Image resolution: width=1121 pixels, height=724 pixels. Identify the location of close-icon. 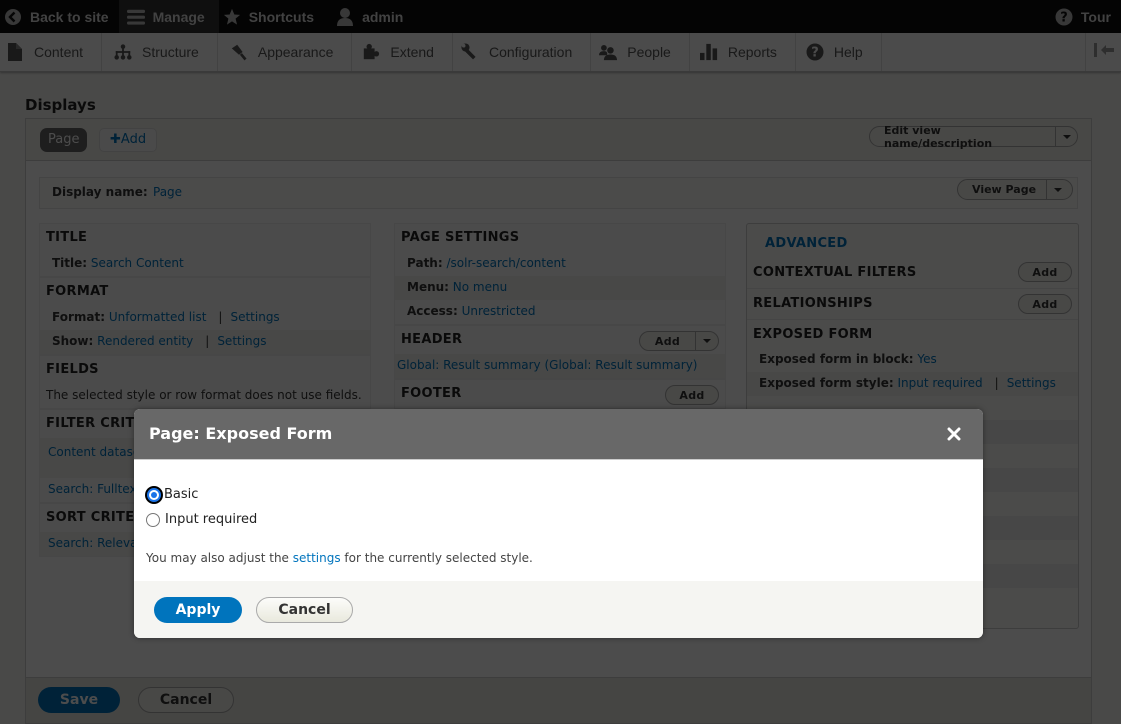
(954, 434).